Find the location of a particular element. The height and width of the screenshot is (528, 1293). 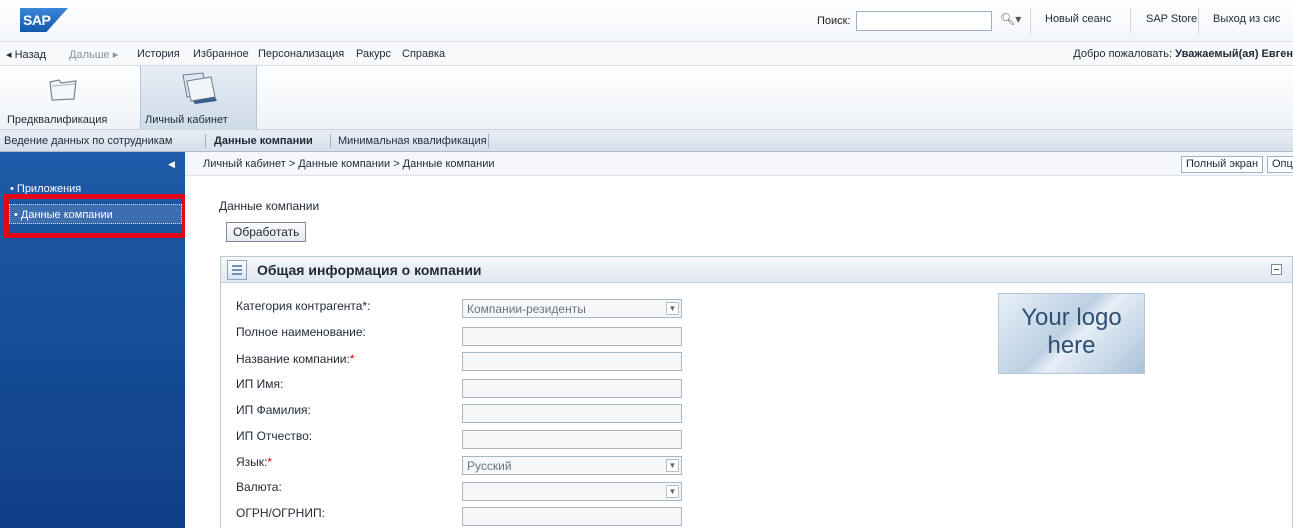

company-name-field is located at coordinates (572, 361).